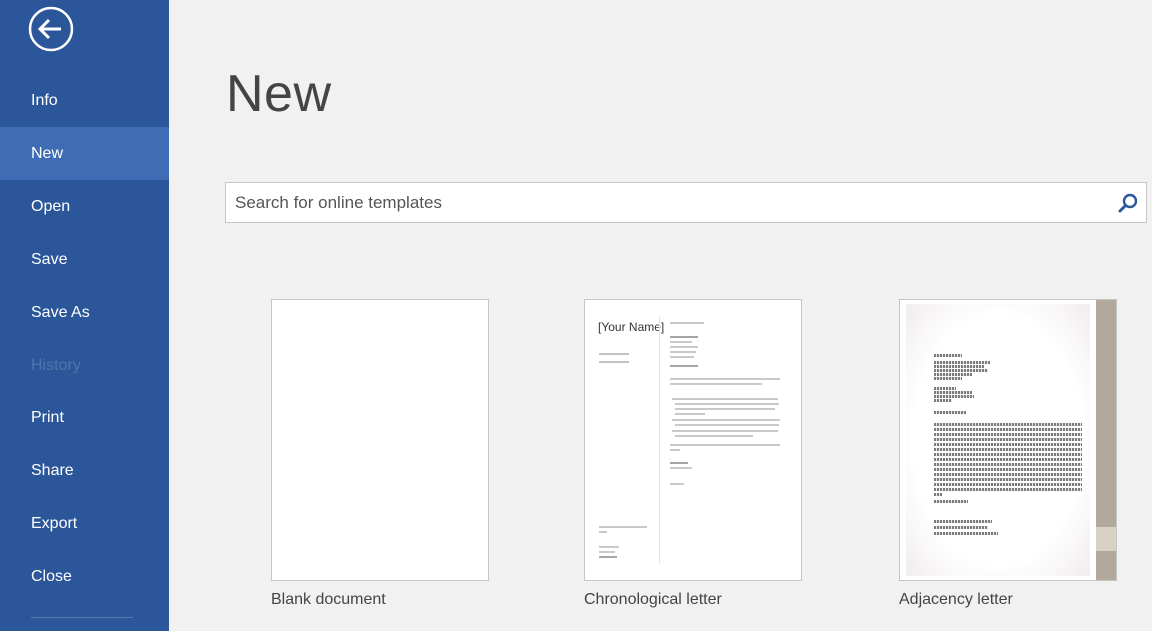 The height and width of the screenshot is (631, 1152). I want to click on search-input, so click(666, 202).